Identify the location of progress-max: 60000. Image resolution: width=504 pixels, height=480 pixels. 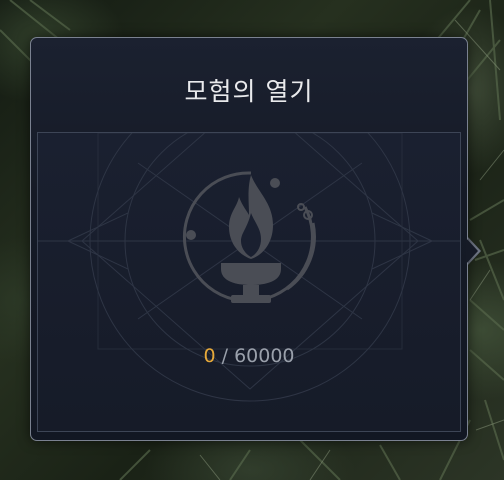
(264, 356).